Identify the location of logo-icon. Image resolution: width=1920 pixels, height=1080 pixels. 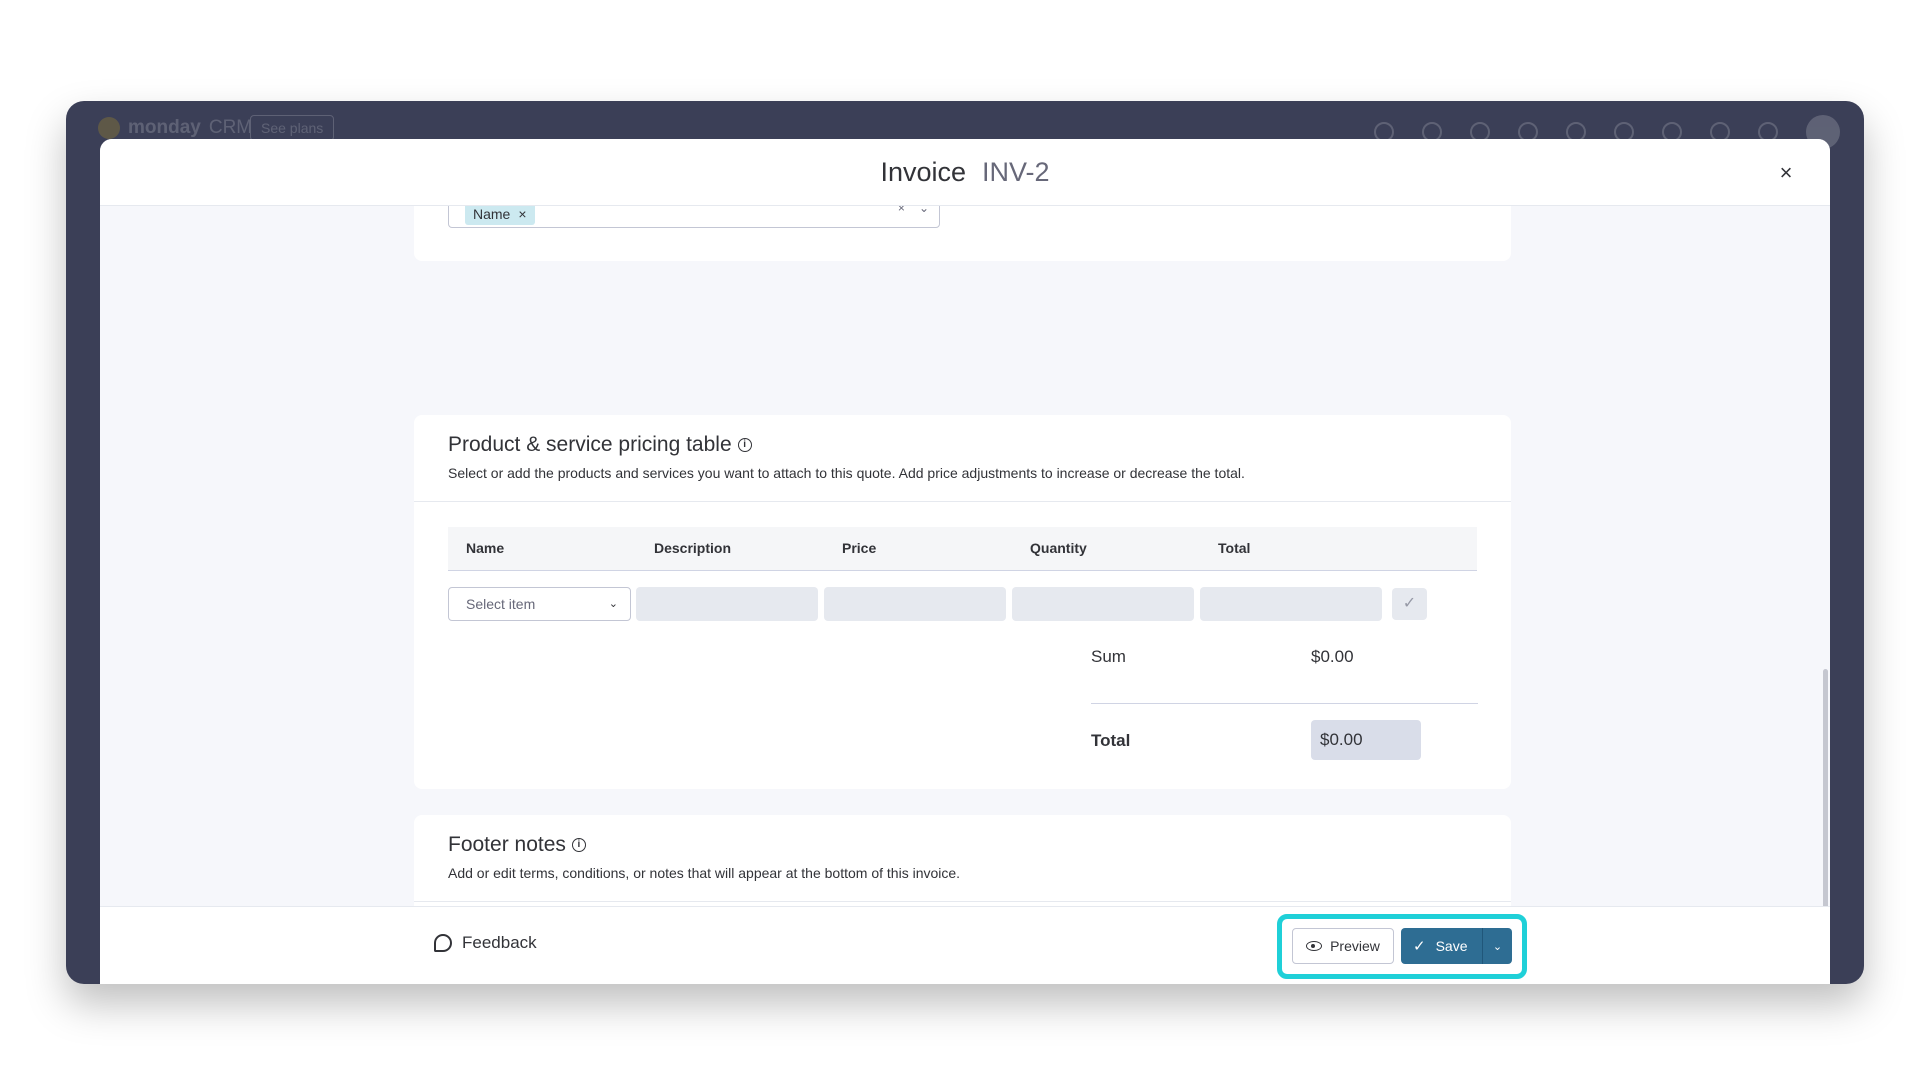
(109, 128).